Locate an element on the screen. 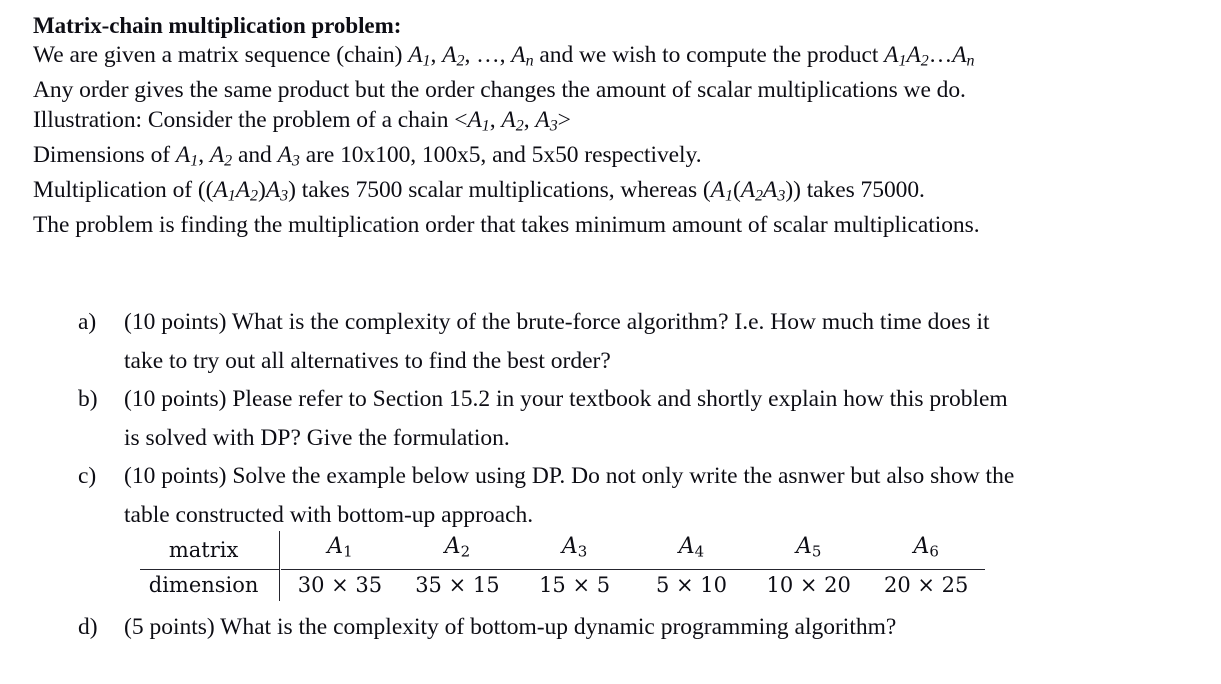 The height and width of the screenshot is (684, 1221). question-b-line2: is solved with DP? Give the formulation. is located at coordinates (317, 437).